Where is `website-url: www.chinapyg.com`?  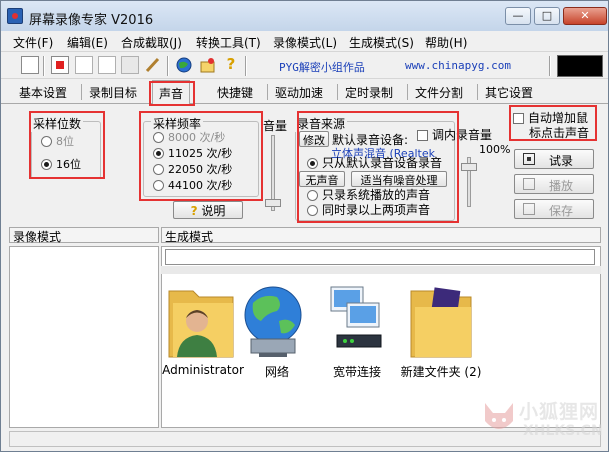
website-url: www.chinapyg.com is located at coordinates (458, 65).